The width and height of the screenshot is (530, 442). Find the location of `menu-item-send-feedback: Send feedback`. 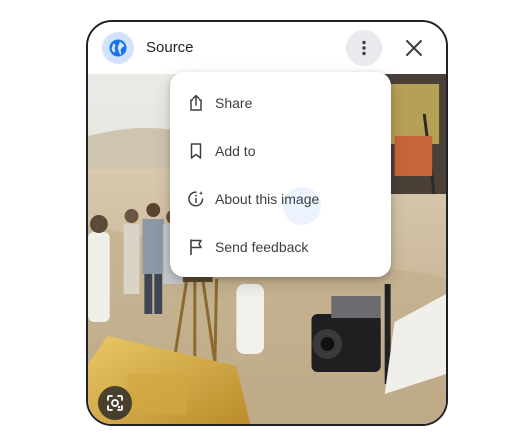

menu-item-send-feedback: Send feedback is located at coordinates (280, 247).